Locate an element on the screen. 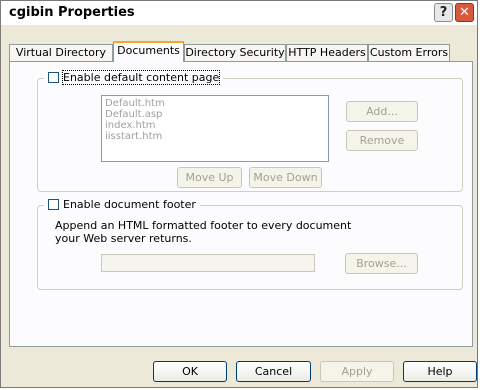 This screenshot has width=483, height=390. remove-button: Remove is located at coordinates (382, 140).